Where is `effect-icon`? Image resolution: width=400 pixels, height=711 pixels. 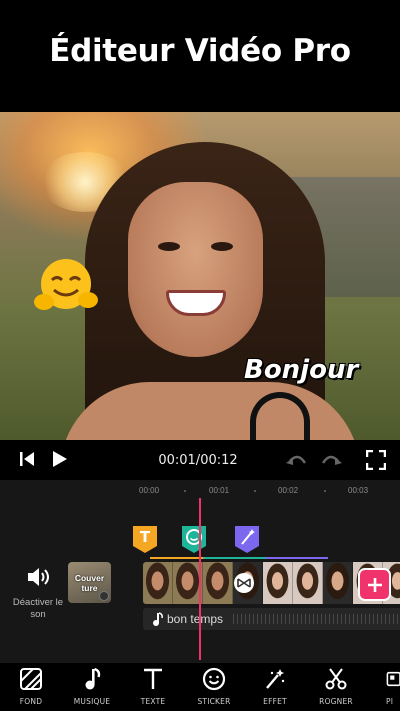 effect-icon is located at coordinates (275, 679).